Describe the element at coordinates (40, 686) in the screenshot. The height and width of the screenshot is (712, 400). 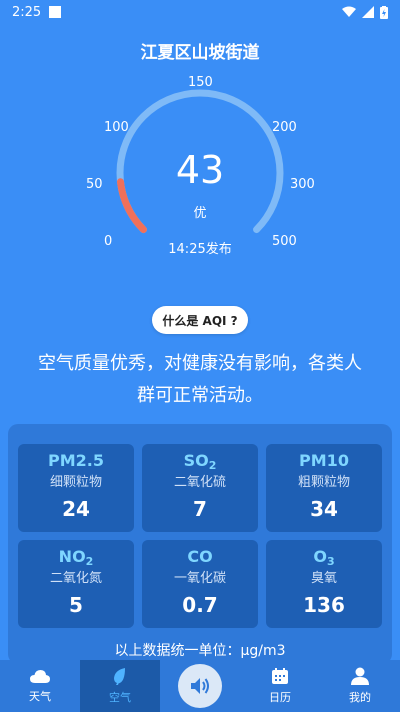
I see `tab-weather: 天气` at that location.